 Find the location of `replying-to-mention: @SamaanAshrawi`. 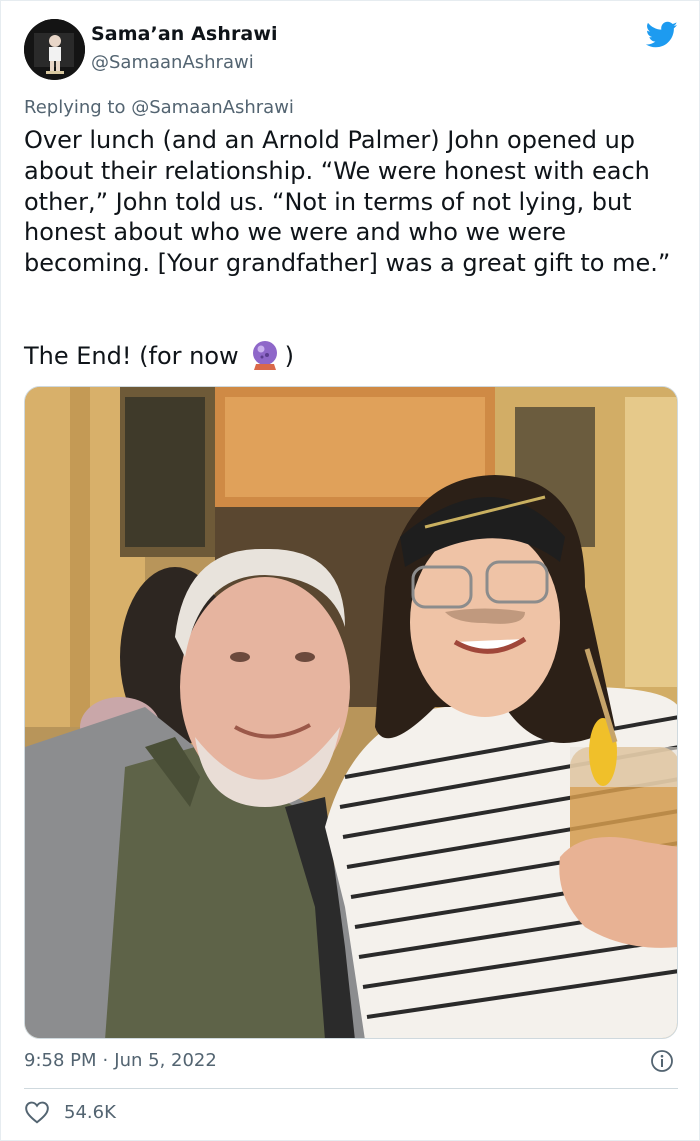

replying-to-mention: @SamaanAshrawi is located at coordinates (212, 107).